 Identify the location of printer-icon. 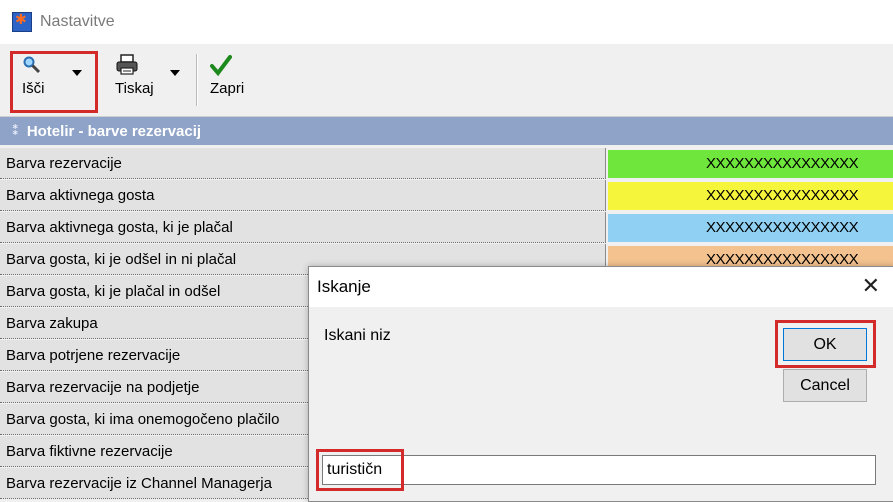
(127, 65).